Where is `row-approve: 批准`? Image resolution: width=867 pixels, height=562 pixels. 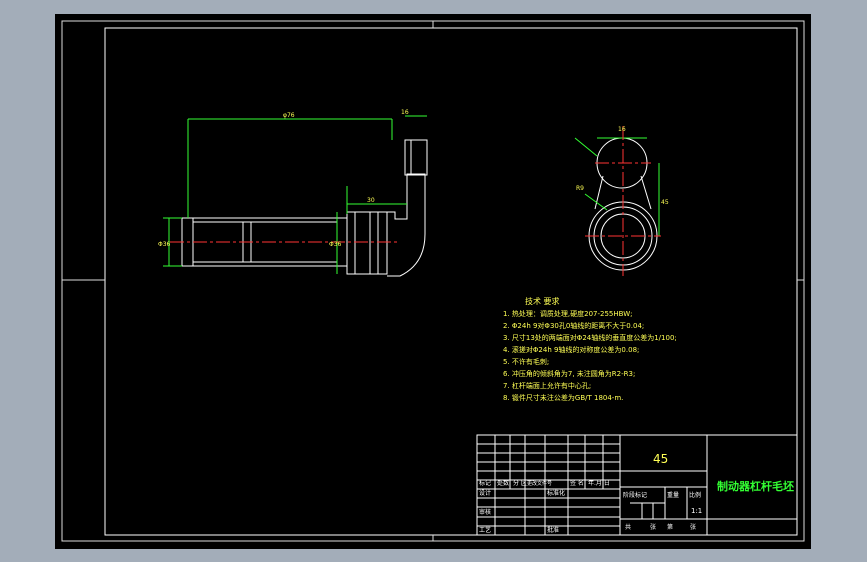
row-approve: 批准 is located at coordinates (553, 530).